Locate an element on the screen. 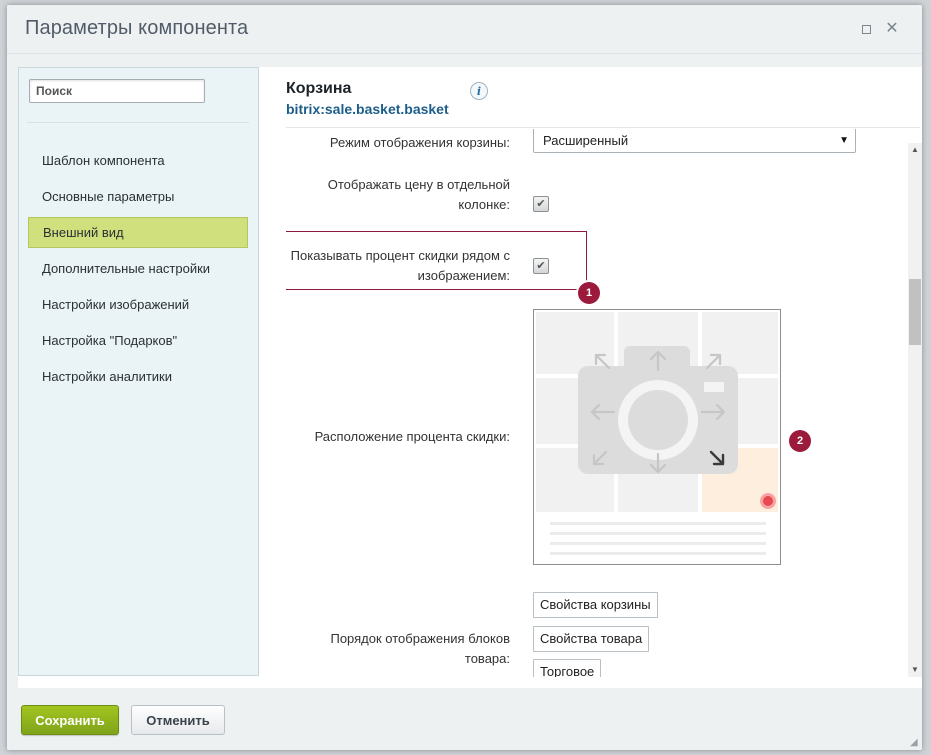 The width and height of the screenshot is (931, 755). sidebar-item-gifts: Настройка "Подарков" is located at coordinates (138, 340).